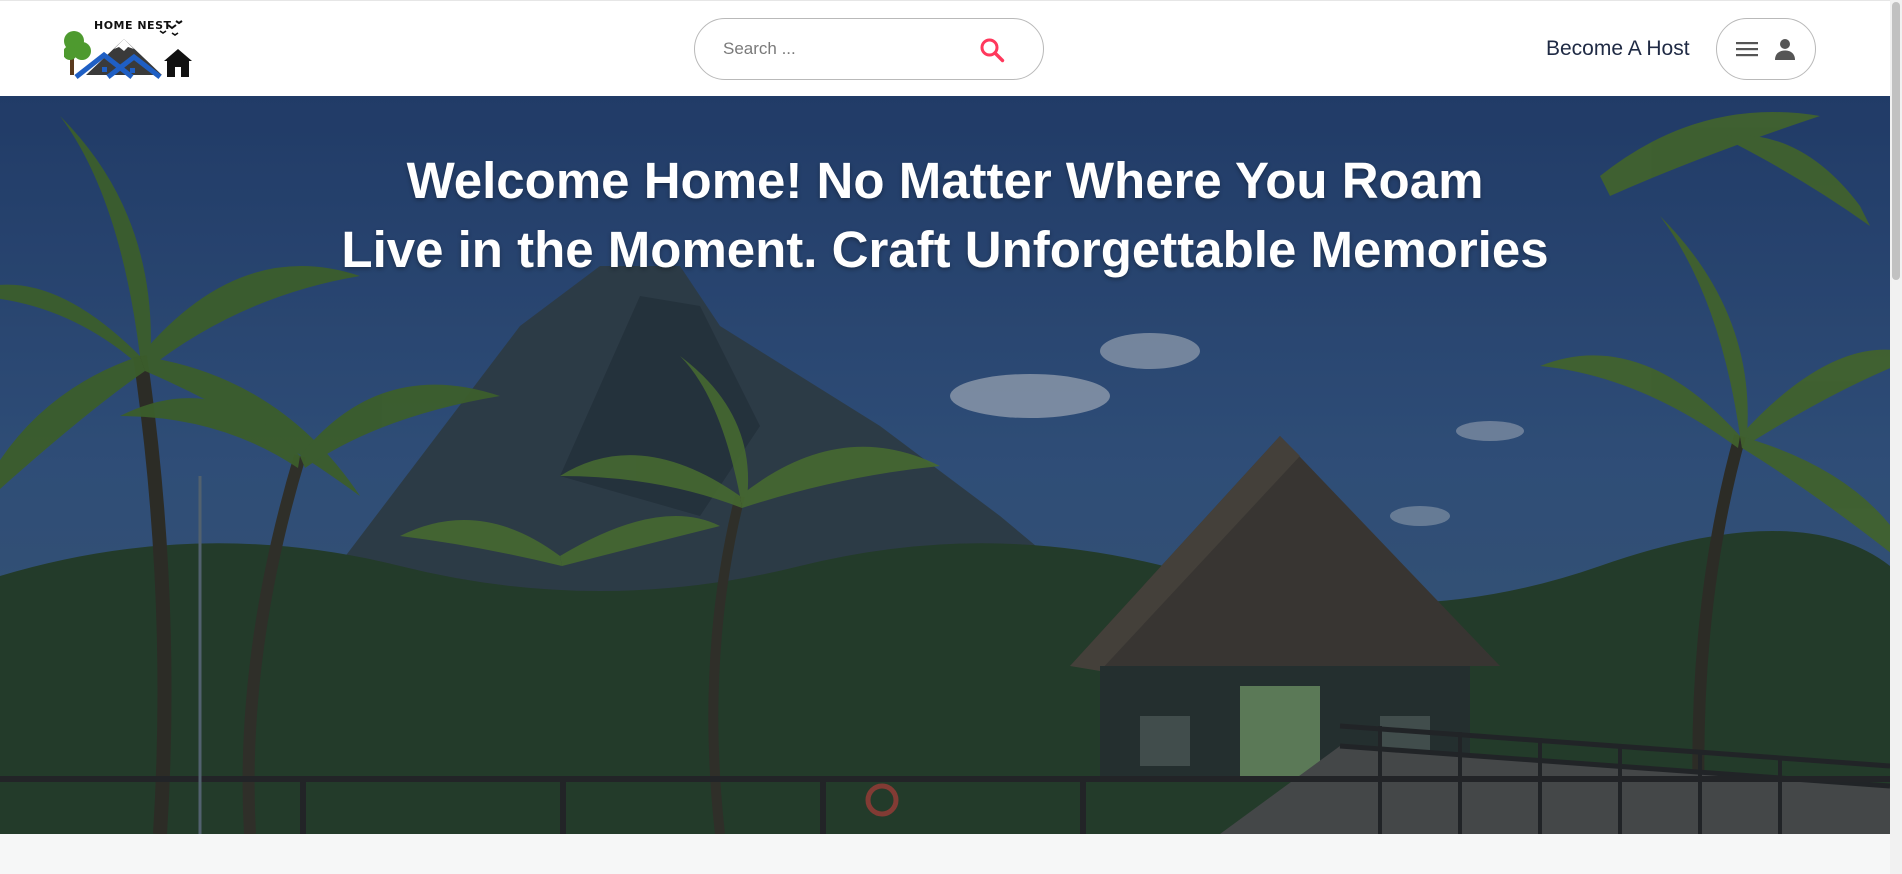  What do you see at coordinates (1747, 49) in the screenshot?
I see `hamburger-menu-icon` at bounding box center [1747, 49].